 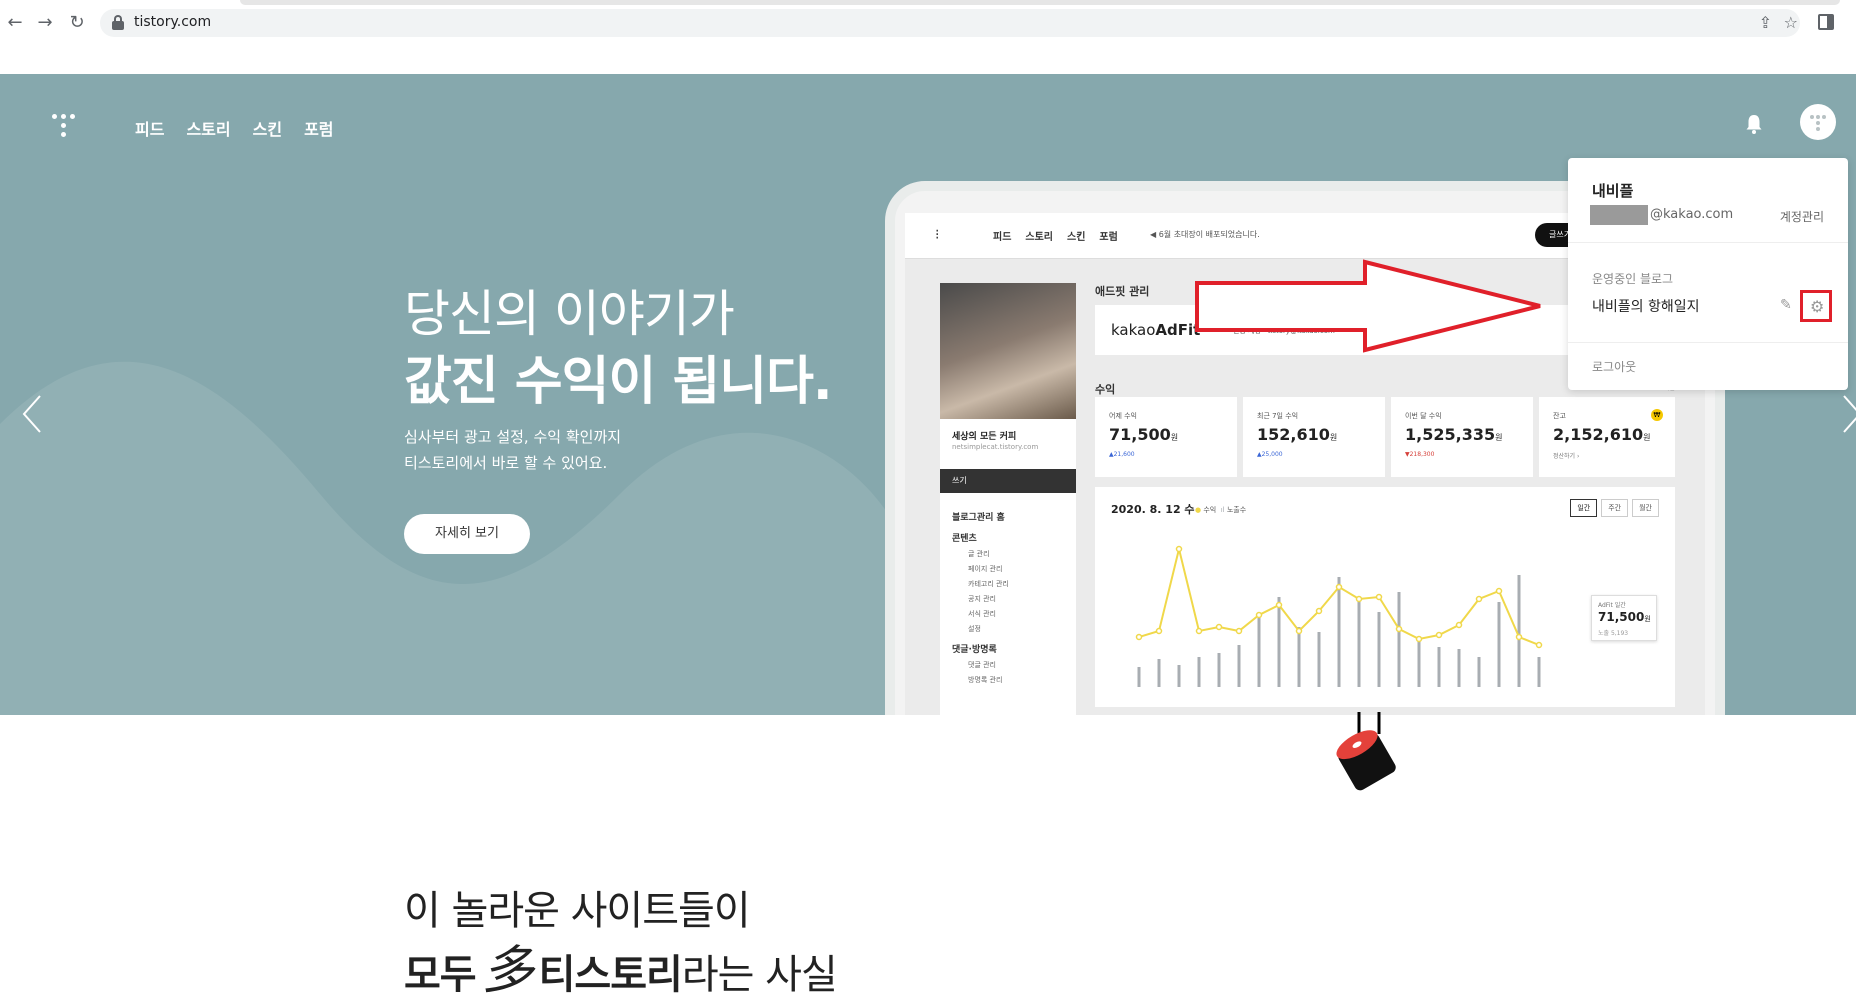 I want to click on stat-settle-link: 정산하기 ›, so click(x=1566, y=456).